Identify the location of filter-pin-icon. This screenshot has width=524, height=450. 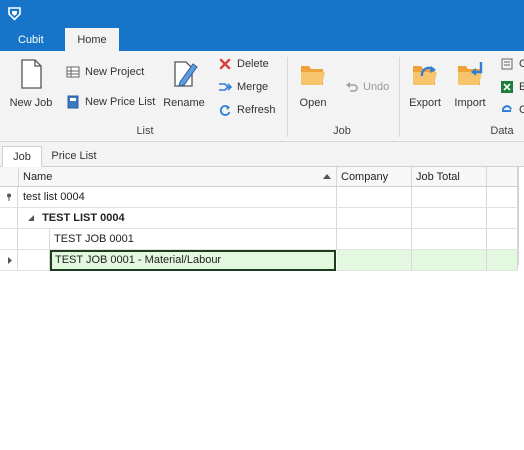
(9, 197).